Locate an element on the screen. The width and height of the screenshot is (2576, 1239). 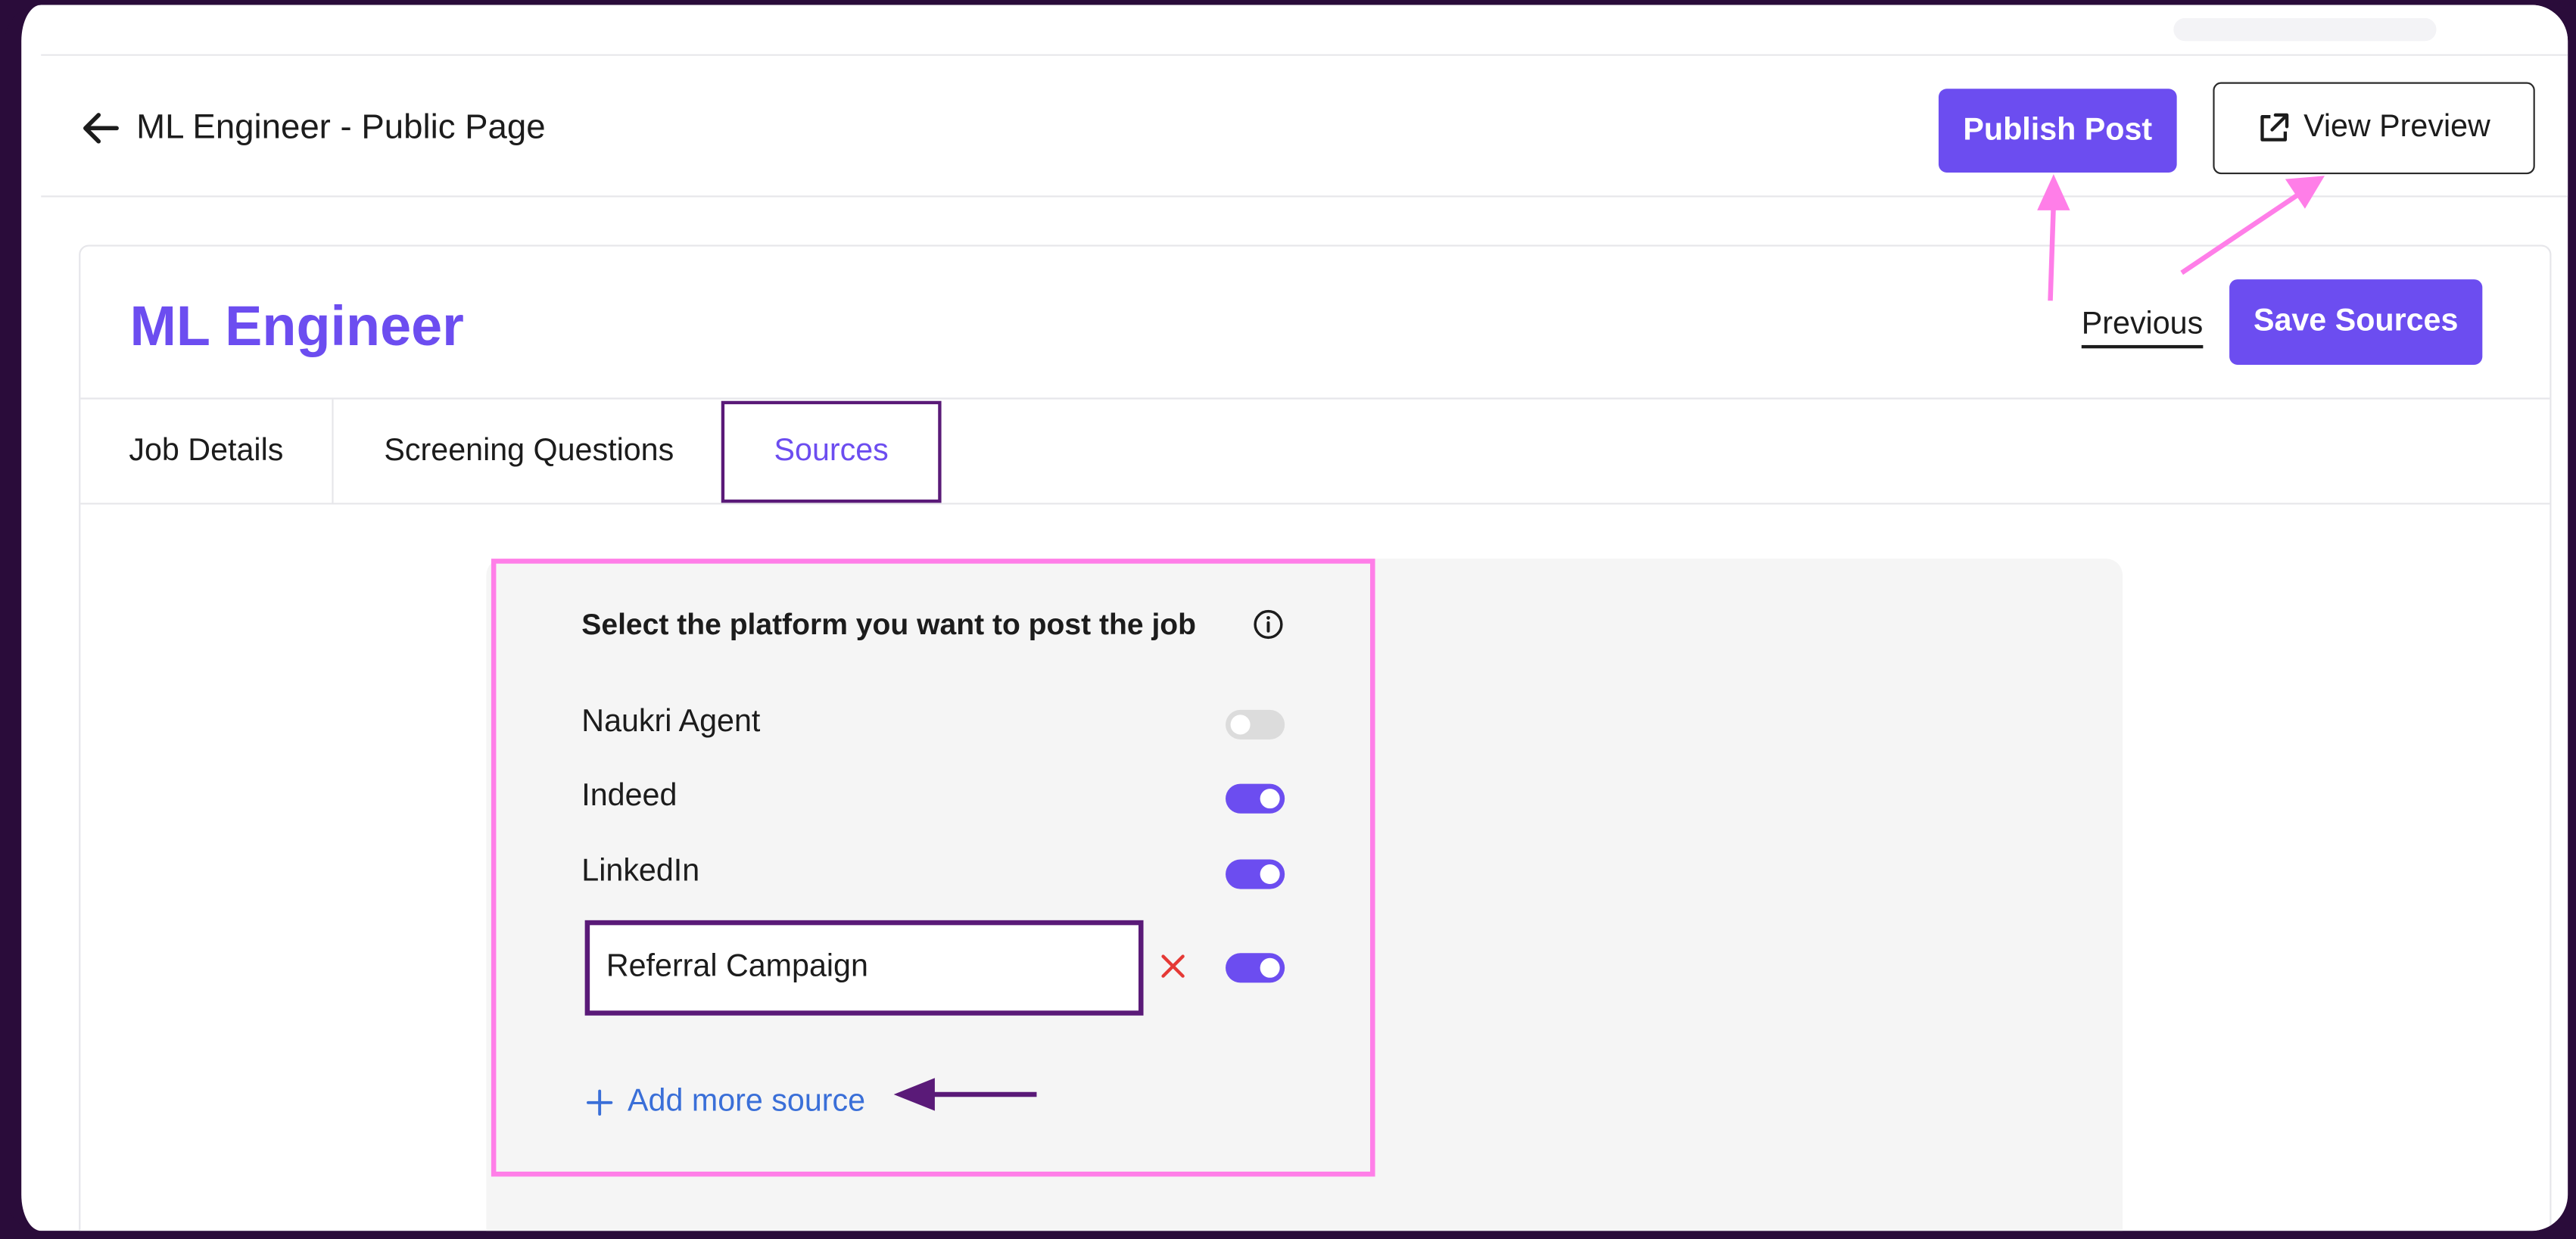
publish-post-button: Publish Post is located at coordinates (2057, 131).